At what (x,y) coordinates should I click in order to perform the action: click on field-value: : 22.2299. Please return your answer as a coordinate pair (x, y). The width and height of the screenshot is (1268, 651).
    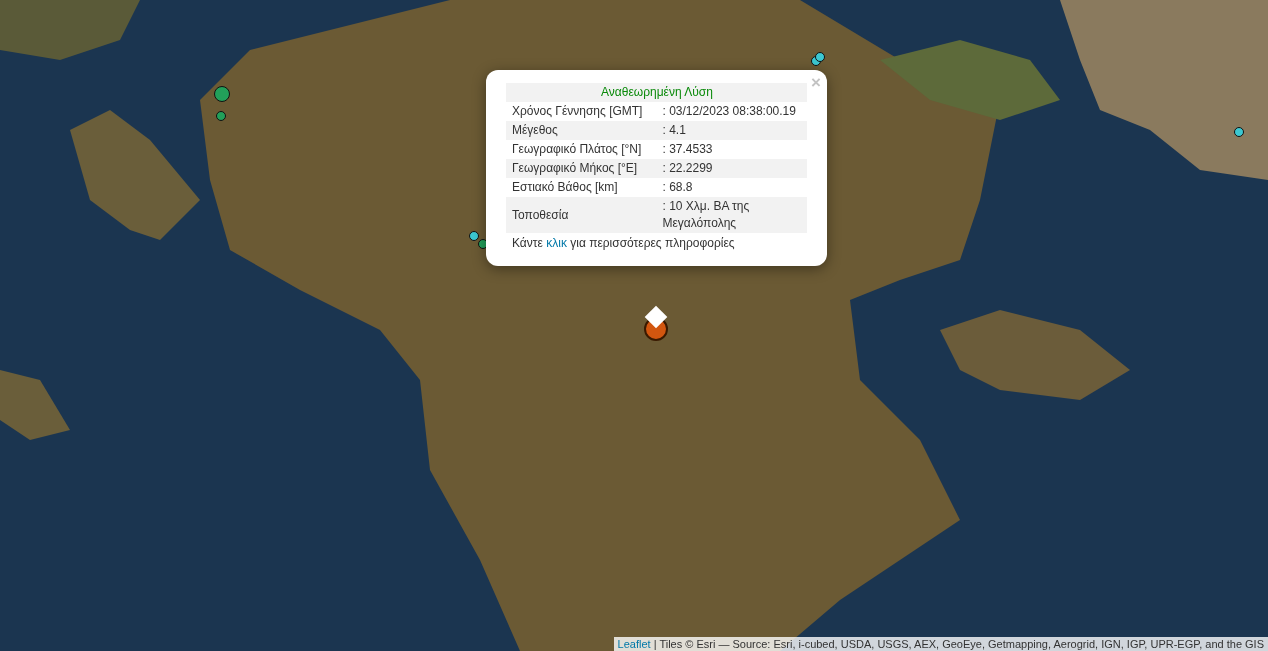
    Looking at the image, I should click on (731, 168).